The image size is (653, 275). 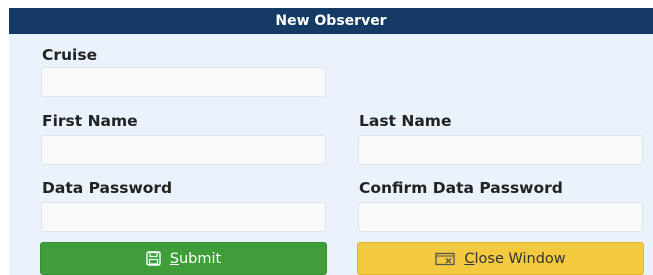 I want to click on submit-button: Submit, so click(x=183, y=258).